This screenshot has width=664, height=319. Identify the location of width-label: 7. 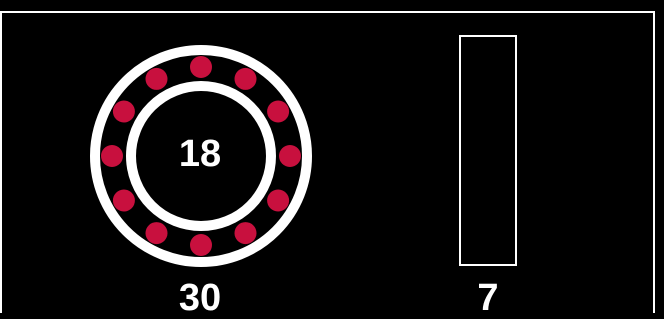
(488, 298).